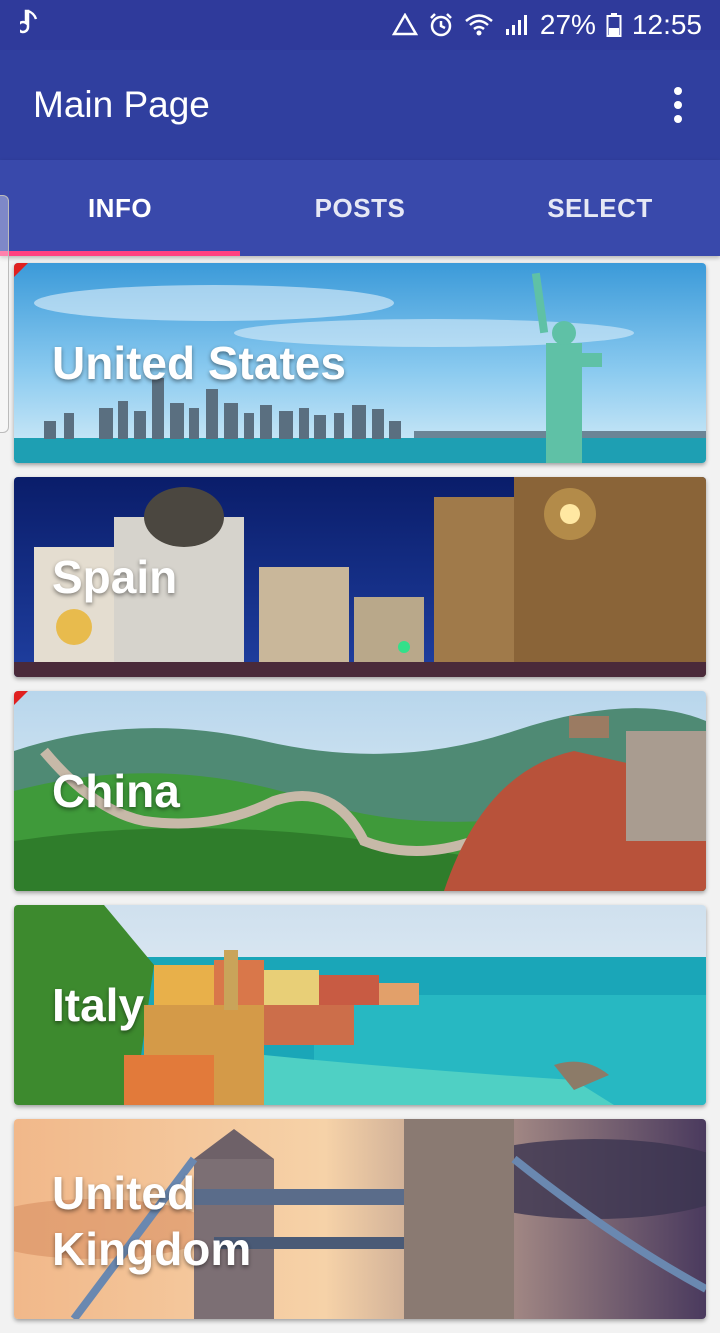 Image resolution: width=720 pixels, height=1333 pixels. What do you see at coordinates (360, 105) in the screenshot?
I see `app-bar: Main Page` at bounding box center [360, 105].